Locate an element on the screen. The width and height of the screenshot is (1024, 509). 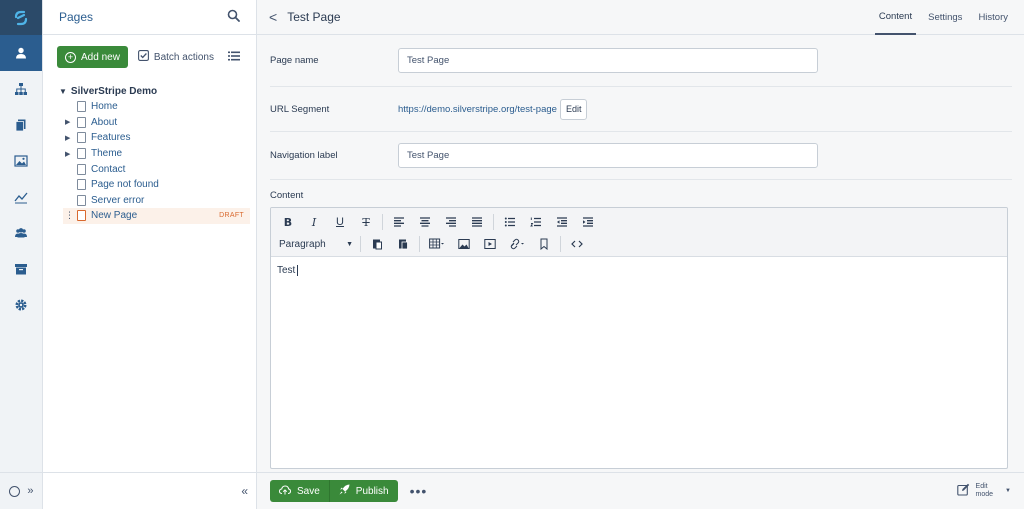
edit-mode-label: Edit mode is located at coordinates (985, 491).